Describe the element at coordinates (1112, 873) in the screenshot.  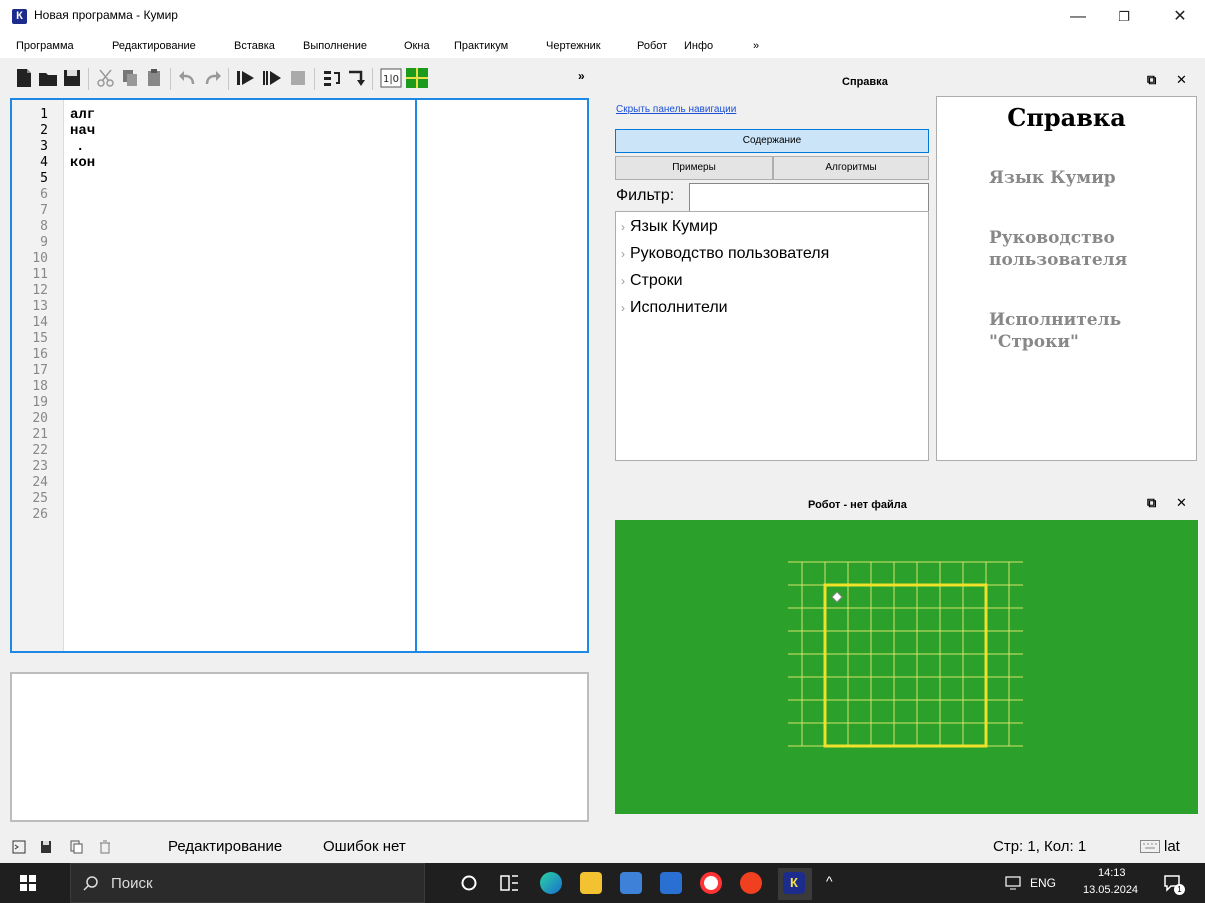
I see `clock-time: 14:13` at that location.